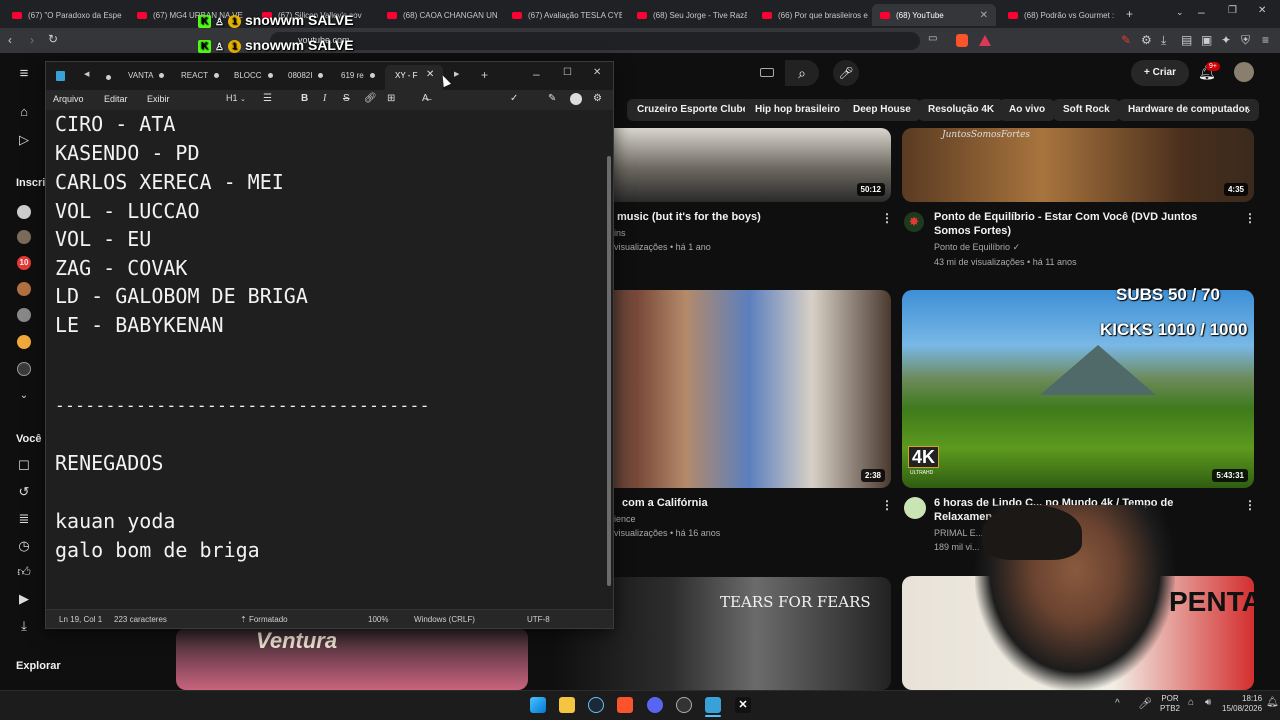  What do you see at coordinates (962, 40) in the screenshot?
I see `brave-shield-icon` at bounding box center [962, 40].